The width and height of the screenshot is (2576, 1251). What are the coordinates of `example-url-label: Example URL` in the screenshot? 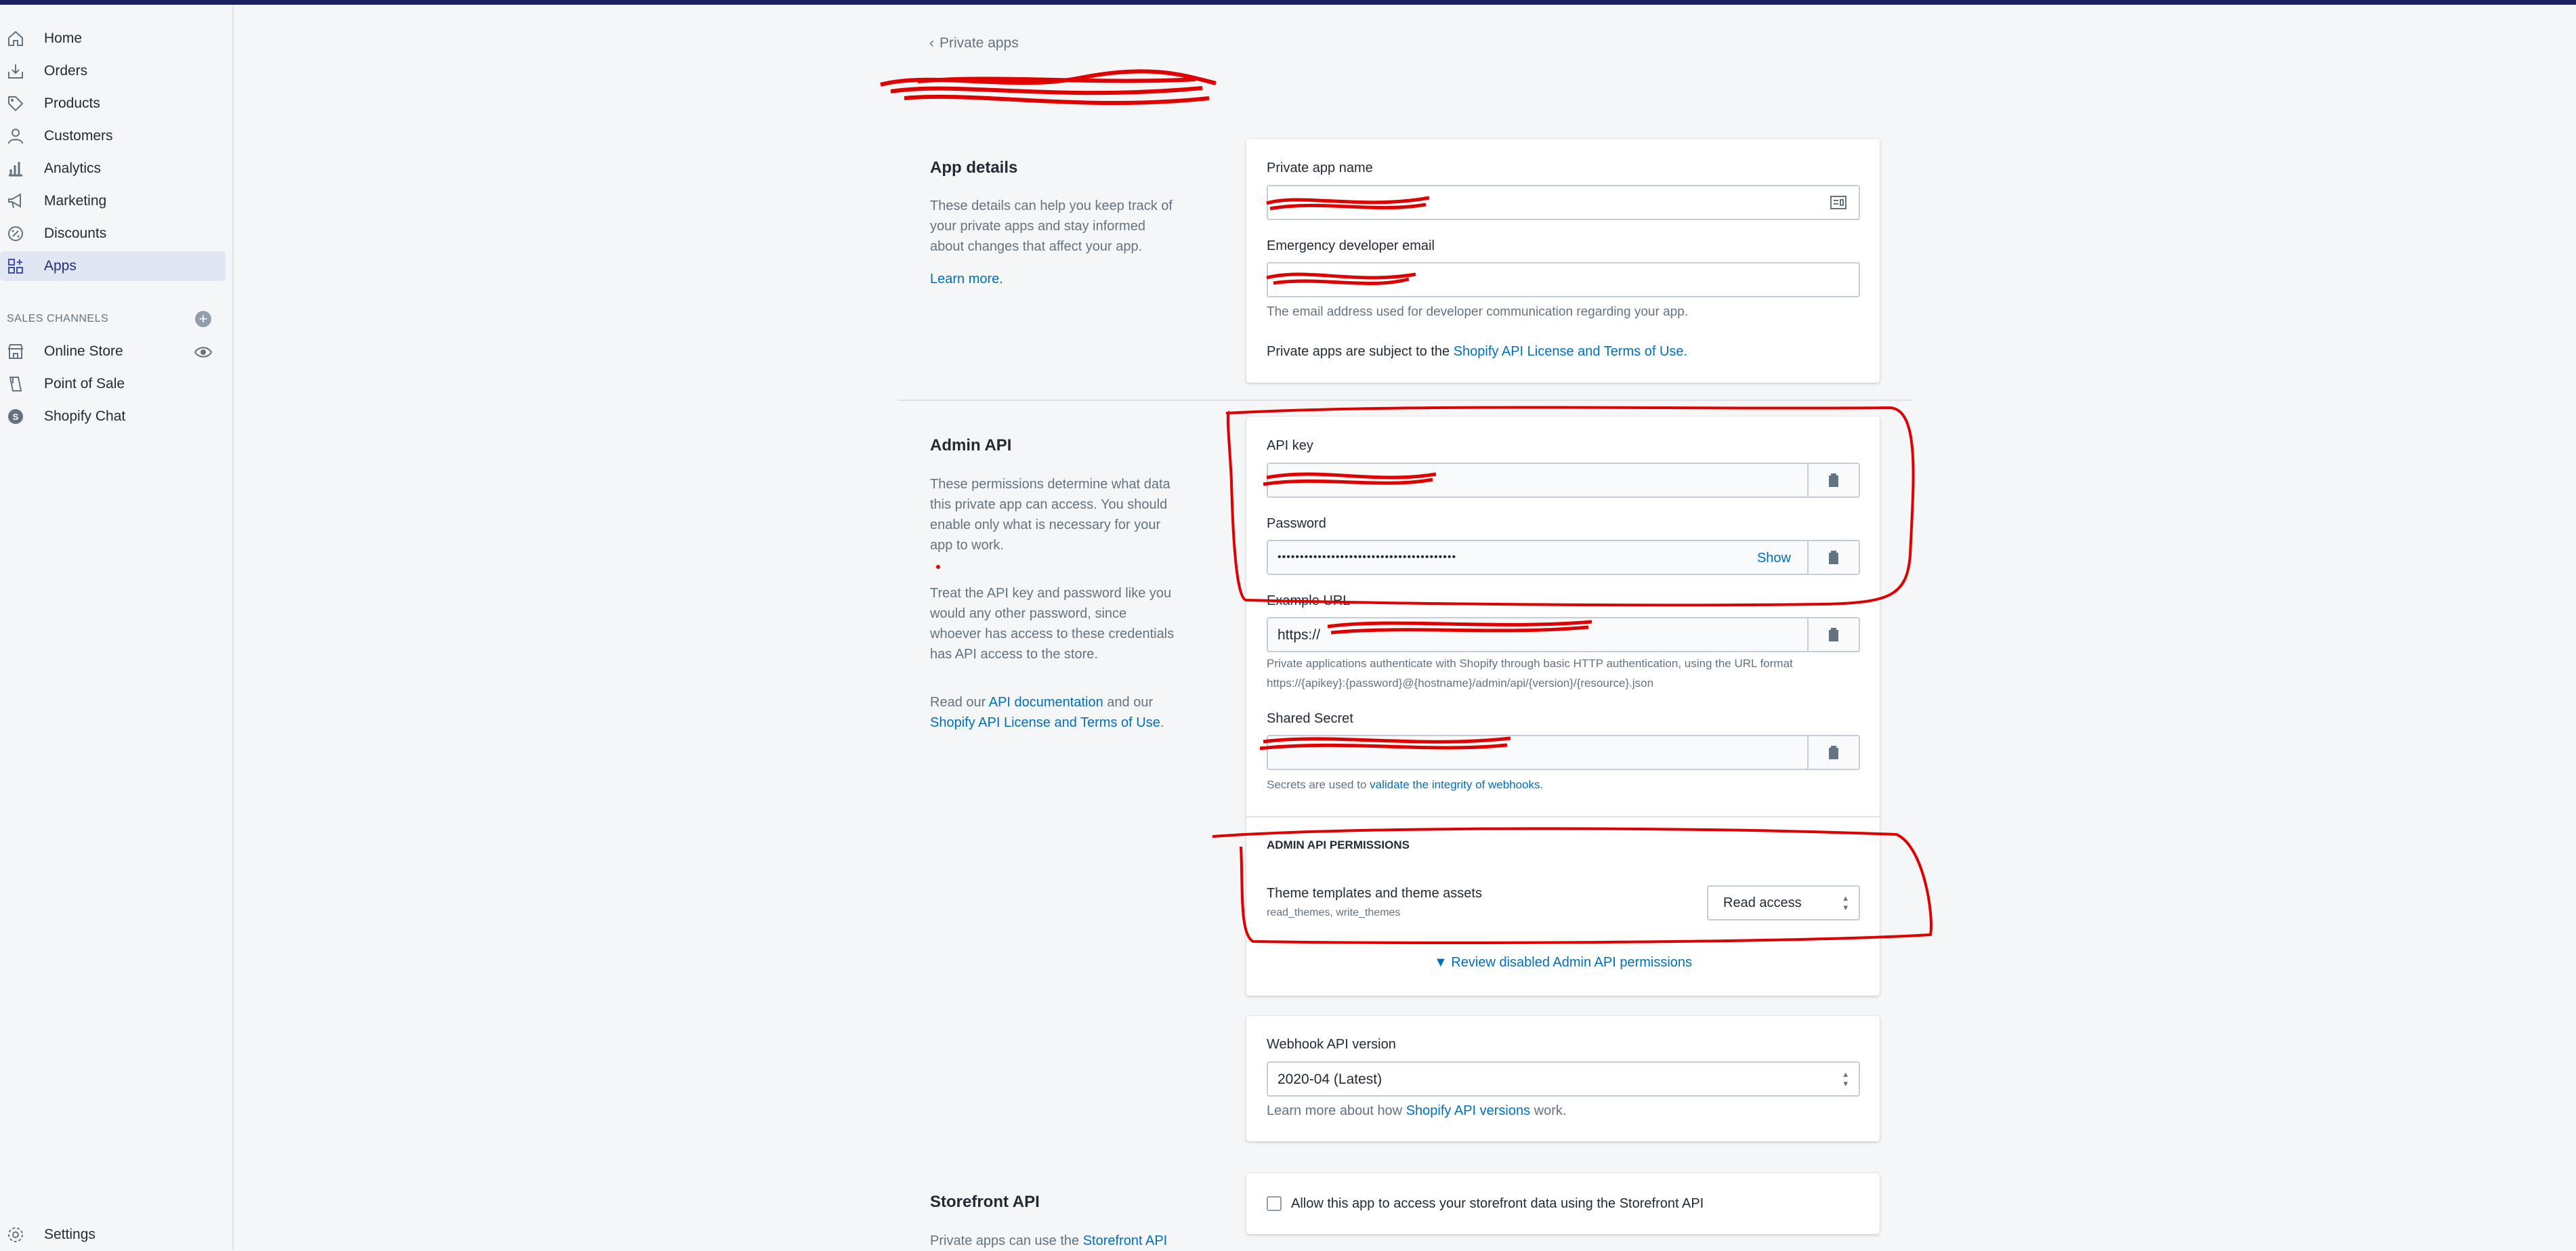 It's located at (1309, 600).